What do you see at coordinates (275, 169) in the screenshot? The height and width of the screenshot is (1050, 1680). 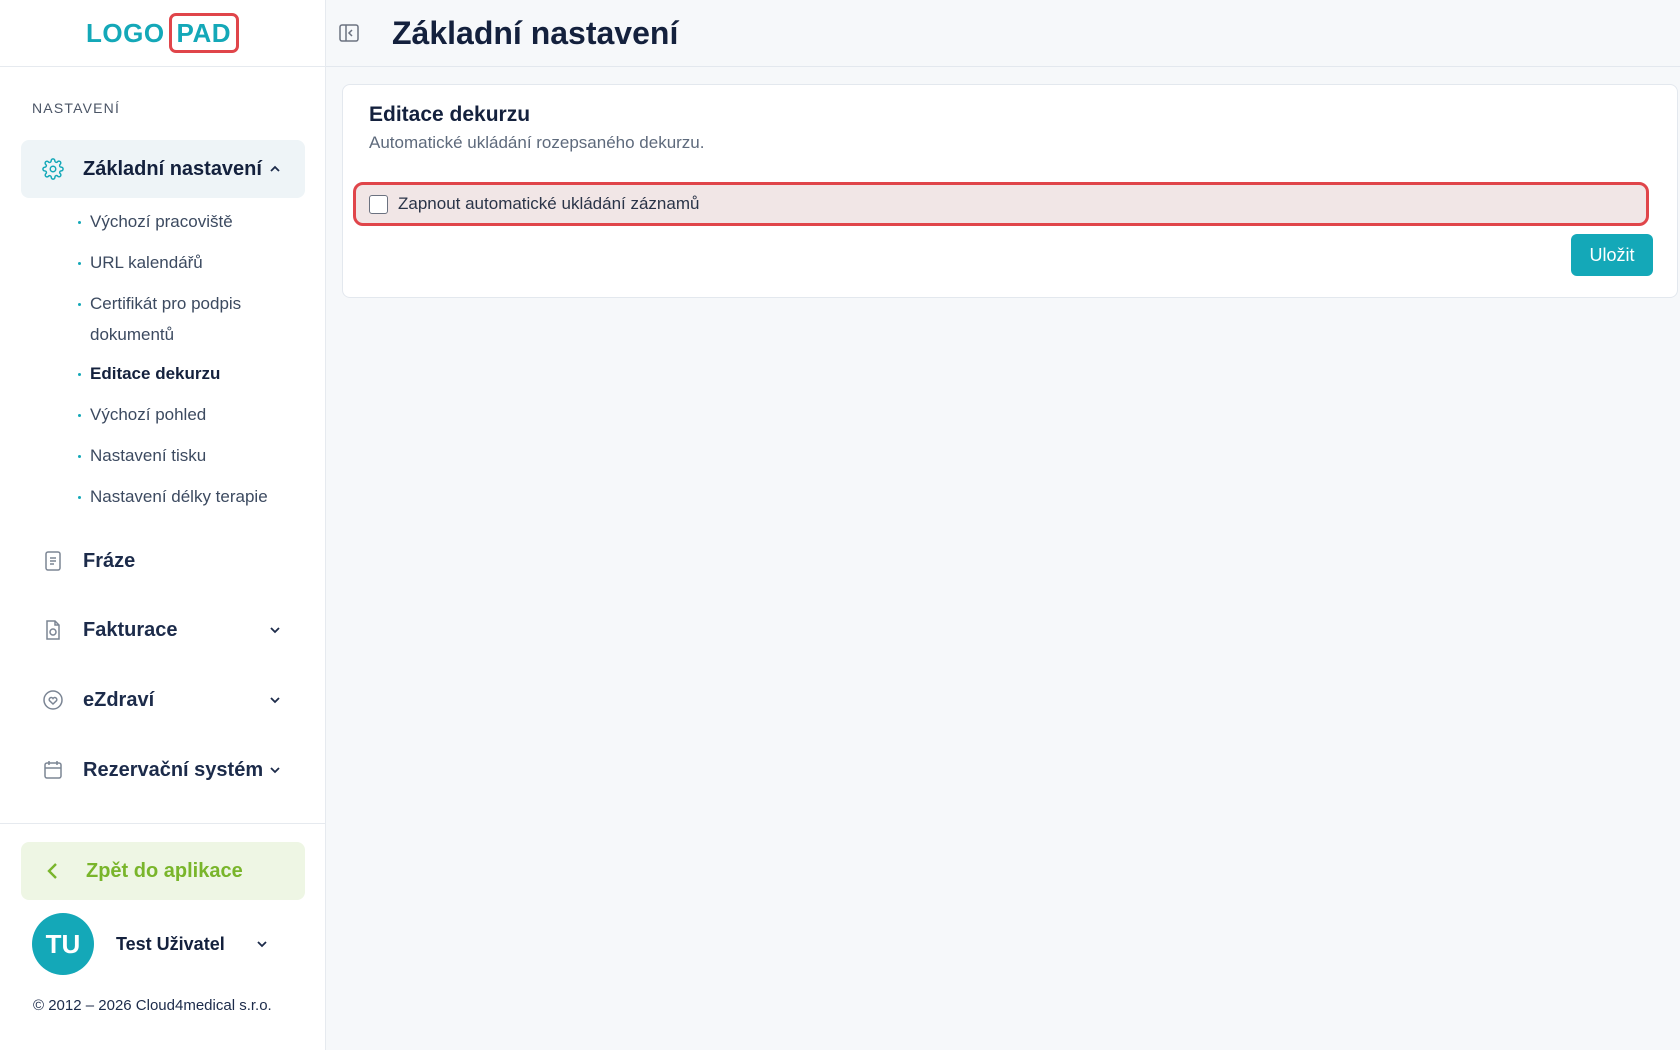 I see `chevron-up-icon` at bounding box center [275, 169].